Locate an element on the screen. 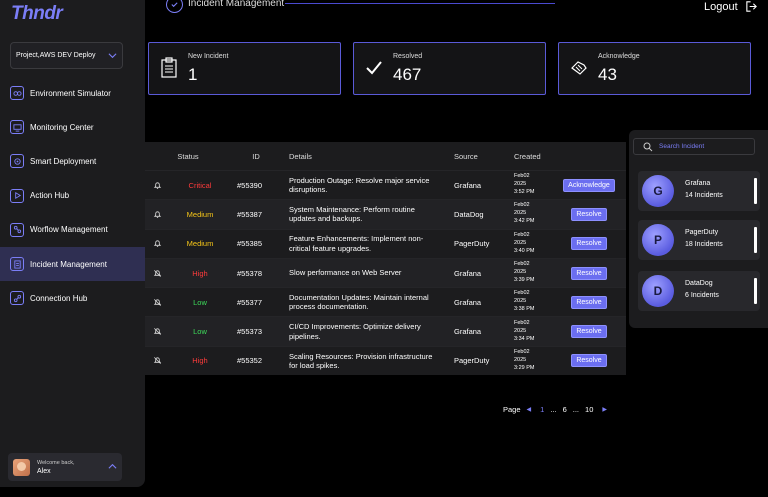 The image size is (768, 497). deploy-icon is located at coordinates (17, 161).